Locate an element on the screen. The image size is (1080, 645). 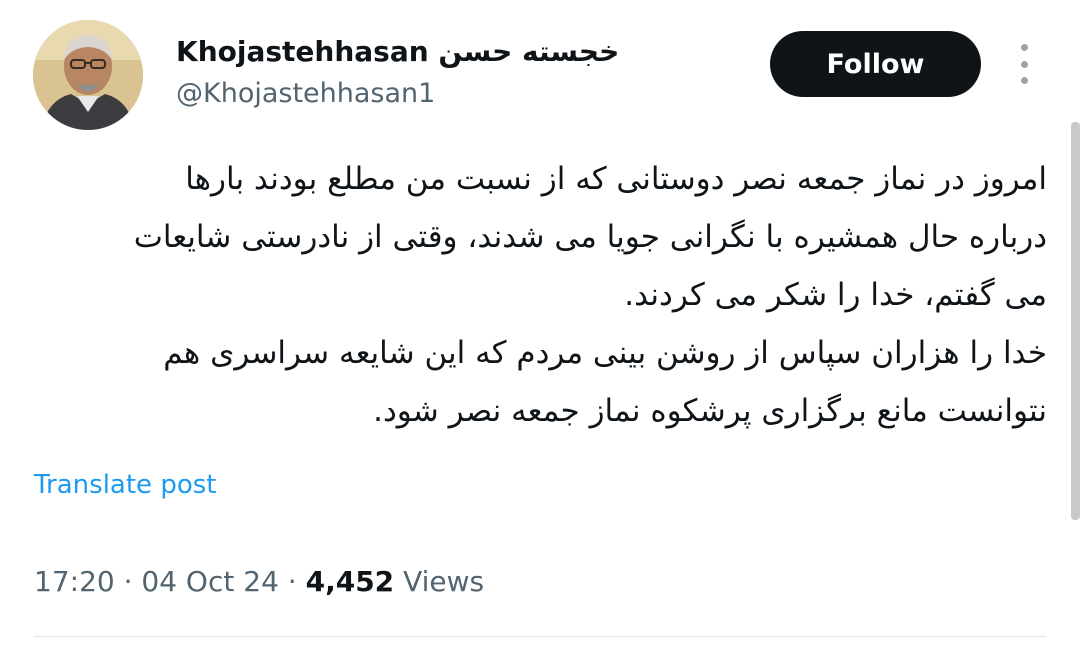
avatar-photo is located at coordinates (88, 75).